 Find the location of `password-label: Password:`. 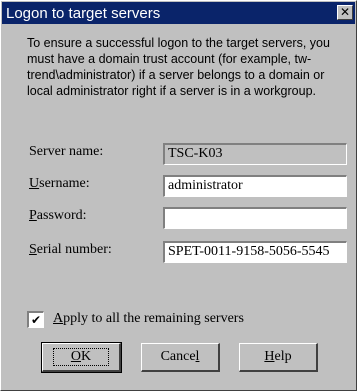

password-label: Password: is located at coordinates (58, 215).